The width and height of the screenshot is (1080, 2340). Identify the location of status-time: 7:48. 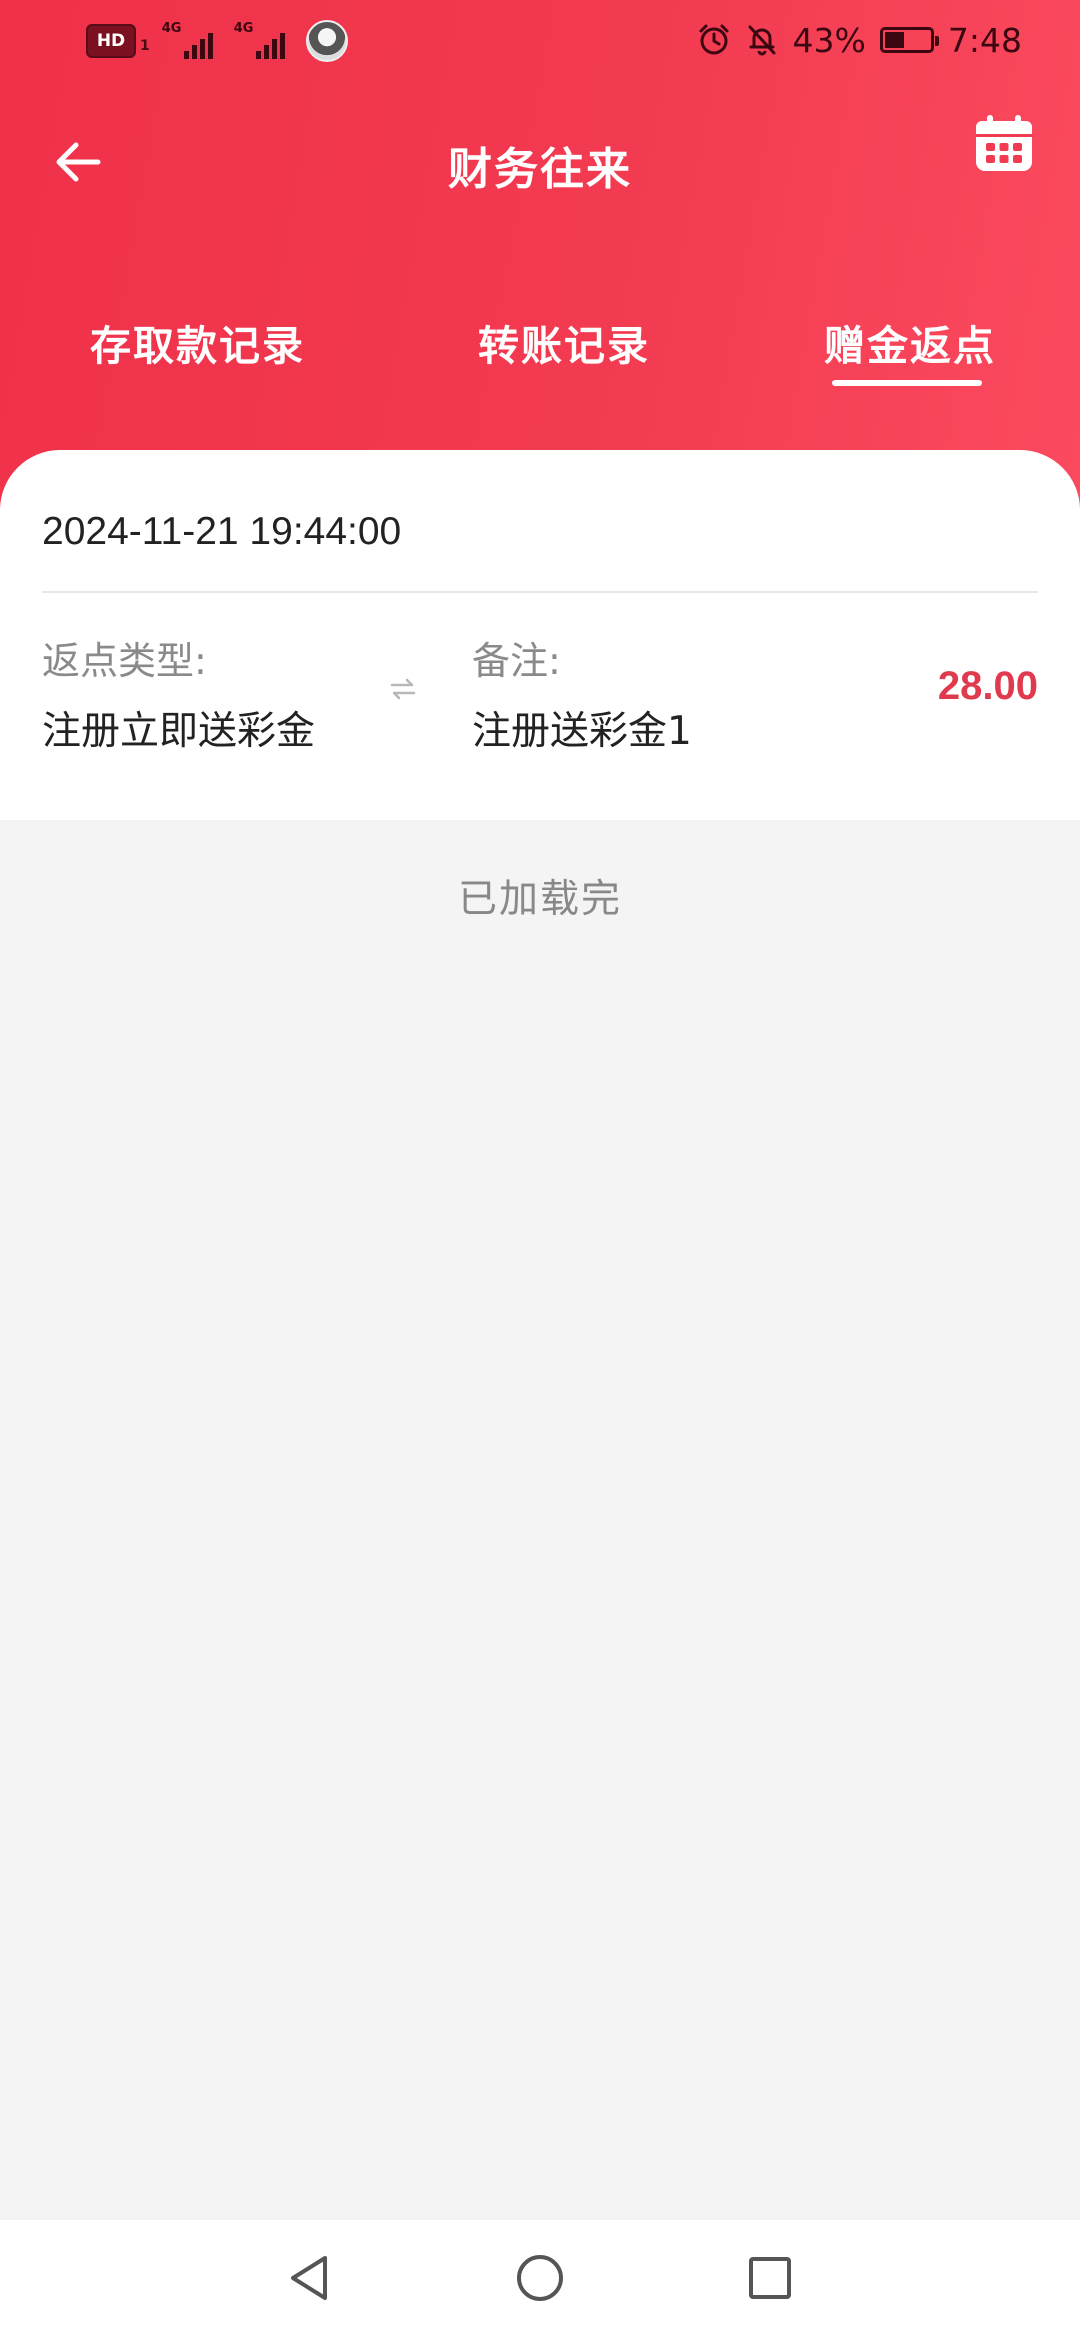
(984, 40).